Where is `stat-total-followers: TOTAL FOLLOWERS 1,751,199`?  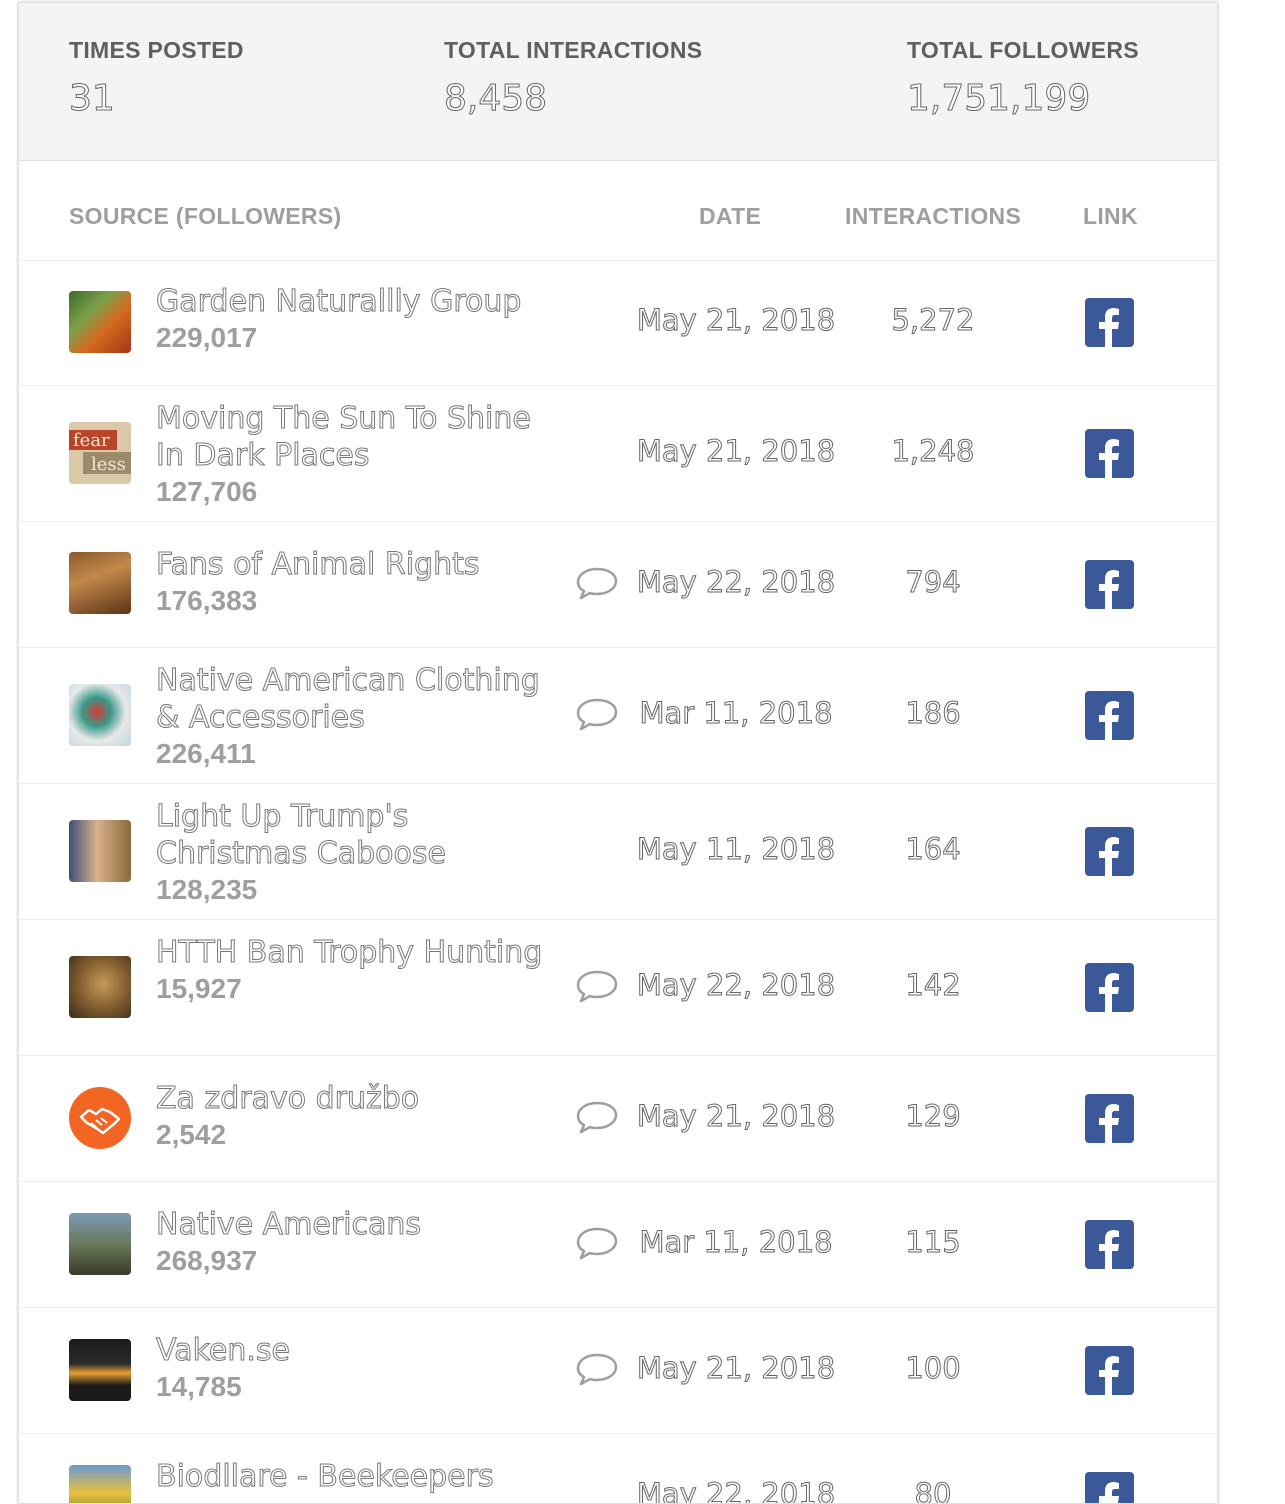 stat-total-followers: TOTAL FOLLOWERS 1,751,199 is located at coordinates (1023, 78).